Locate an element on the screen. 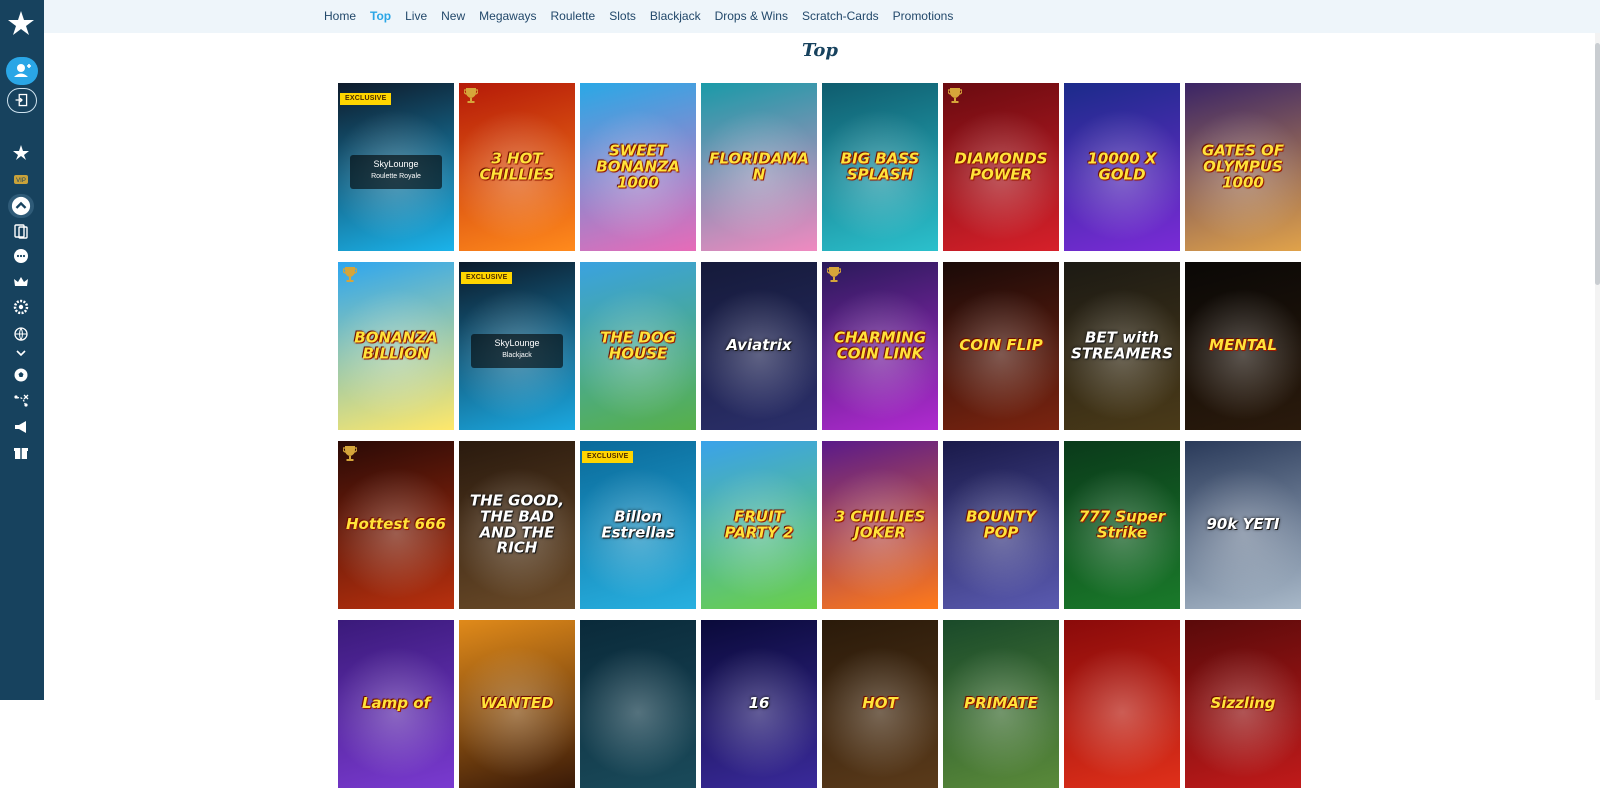 The height and width of the screenshot is (788, 1600). sidebar-item-sports is located at coordinates (21, 334).